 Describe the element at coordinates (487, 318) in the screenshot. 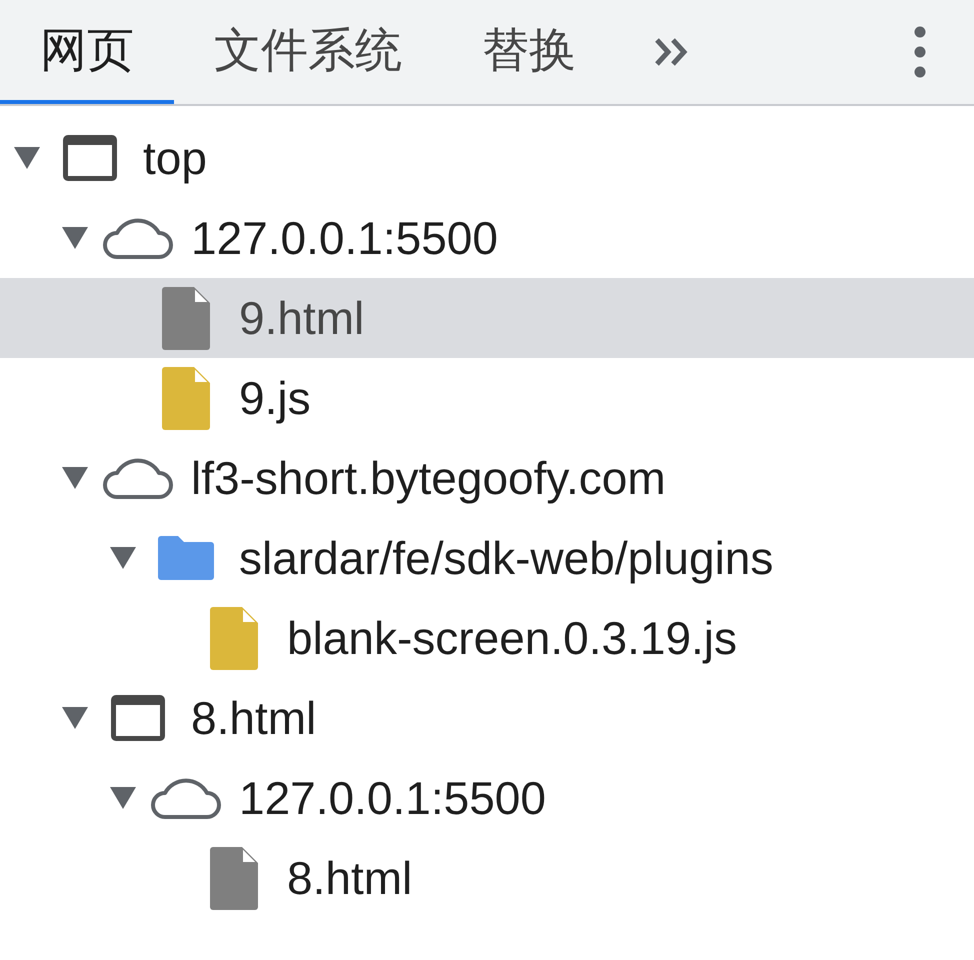

I see `tree-item: 9.html` at that location.